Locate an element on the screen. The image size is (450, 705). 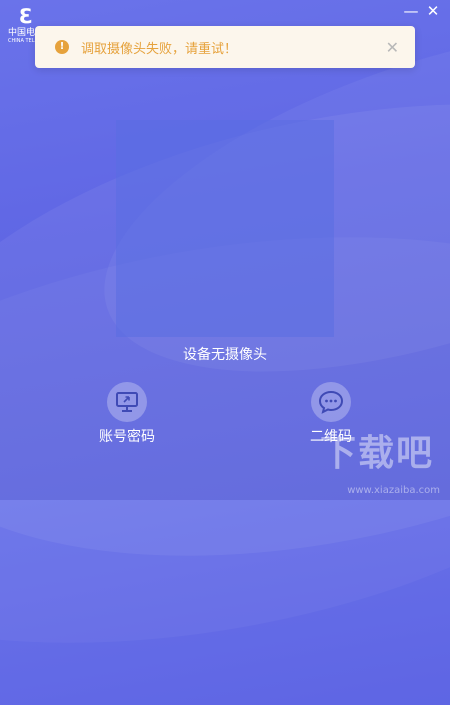
chat-bubble-icon is located at coordinates (331, 402).